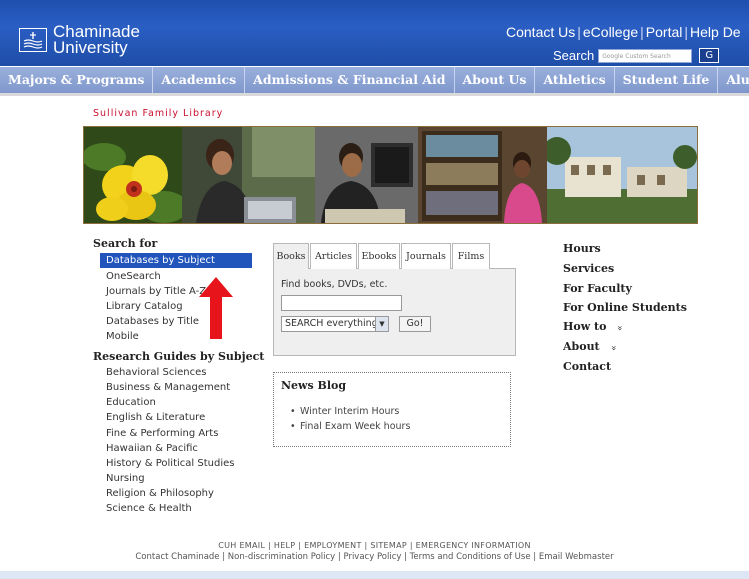 This screenshot has height=579, width=749. Describe the element at coordinates (575, 80) in the screenshot. I see `nav-athletics: Athletics` at that location.